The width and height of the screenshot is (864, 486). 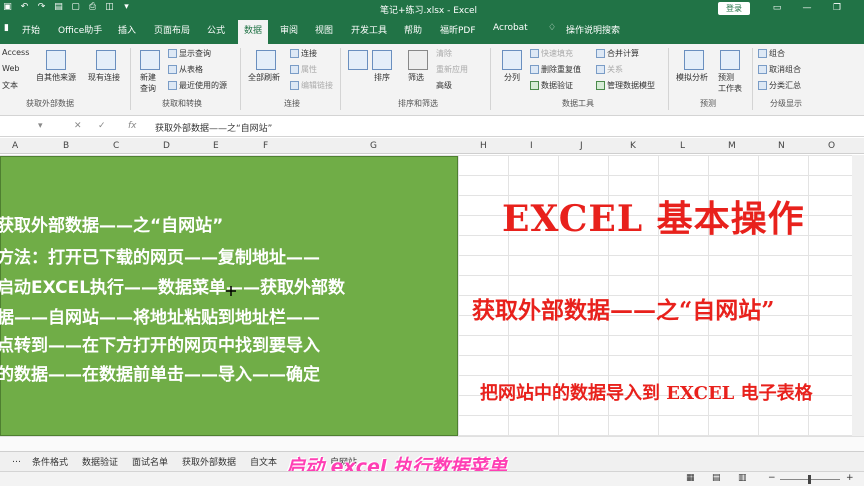 I want to click on column-header: H, so click(x=483, y=146).